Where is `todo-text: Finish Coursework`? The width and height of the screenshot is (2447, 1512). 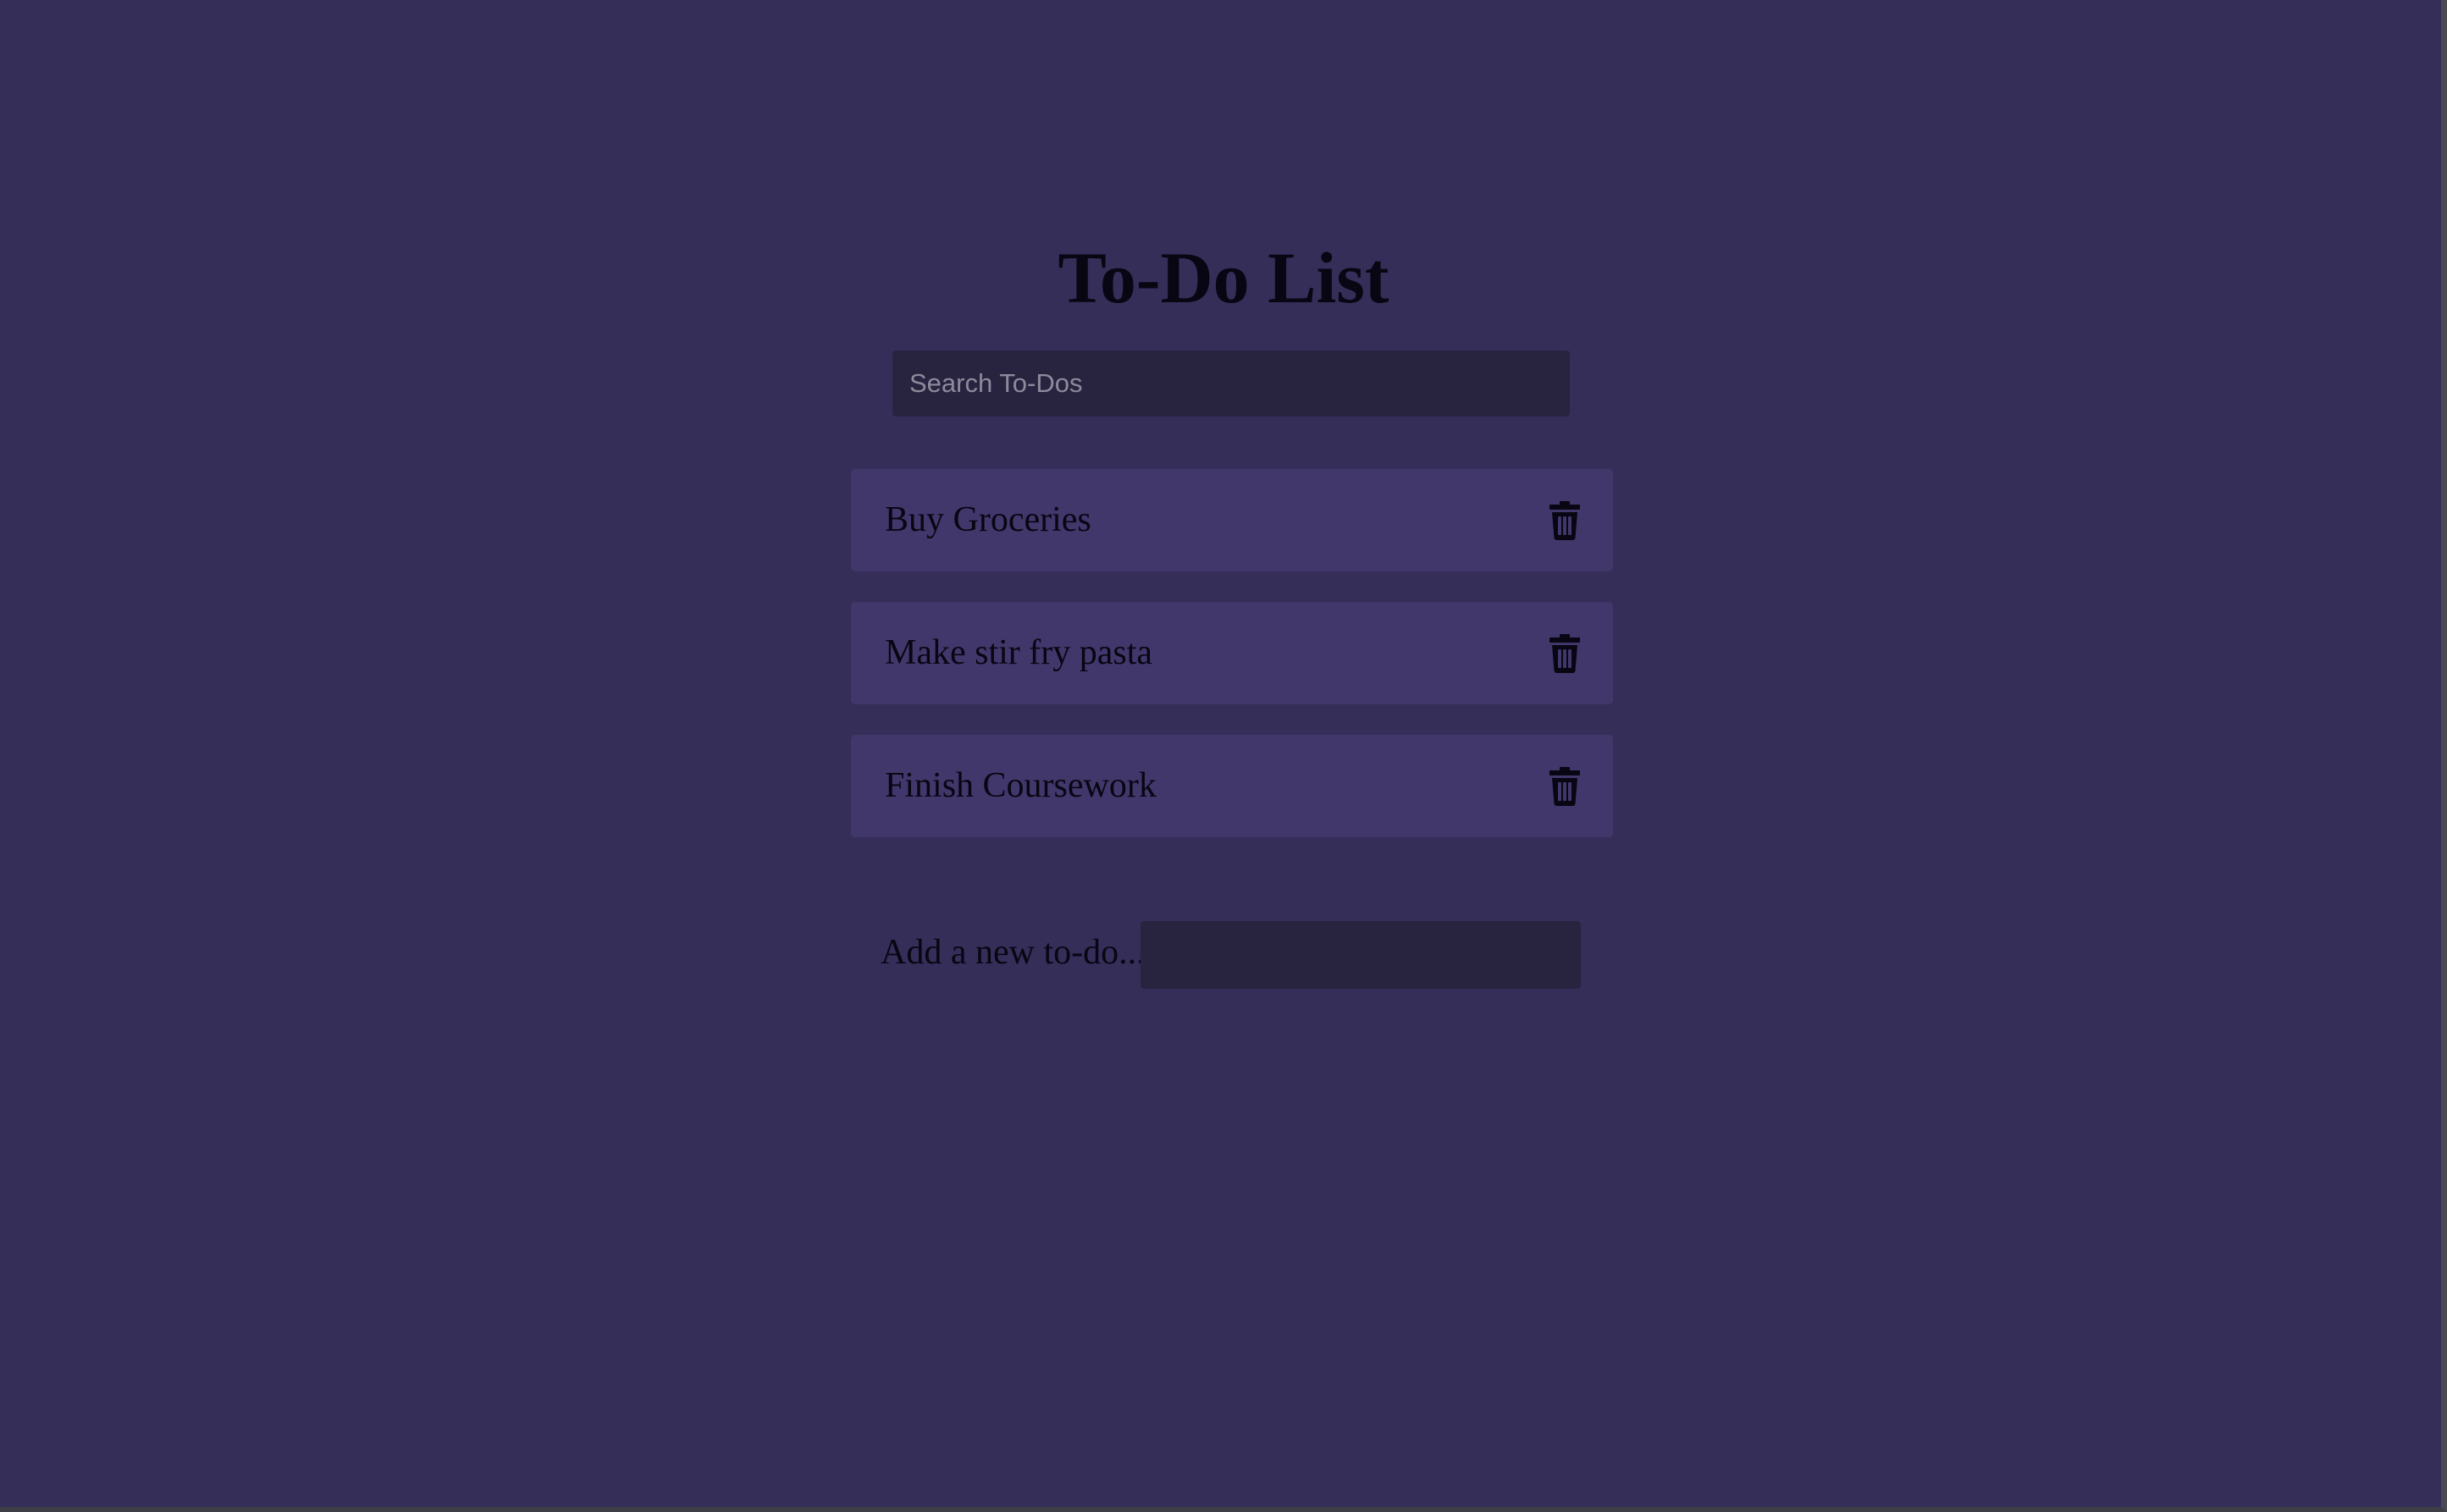
todo-text: Finish Coursework is located at coordinates (1021, 785).